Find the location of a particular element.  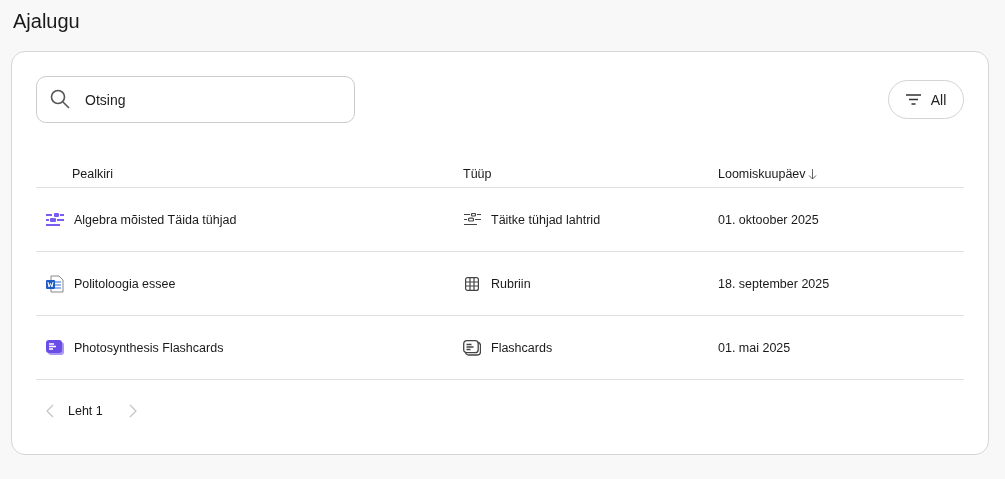

row-title: Politoloogia essee is located at coordinates (125, 283).